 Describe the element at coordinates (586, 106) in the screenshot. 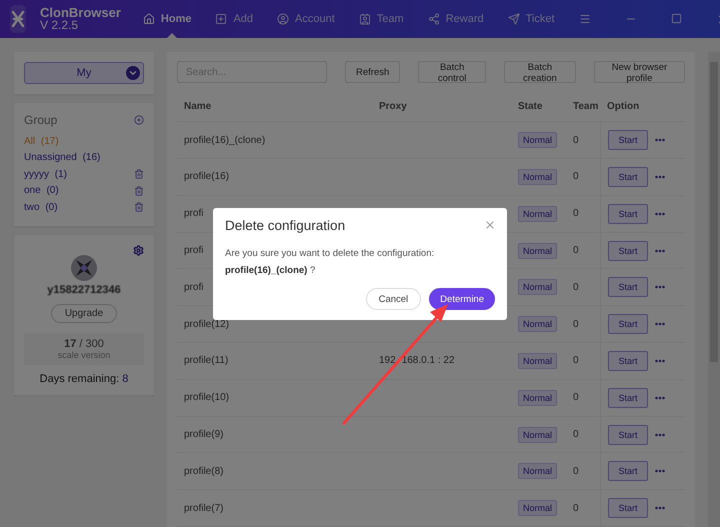

I see `column-header: Team` at that location.